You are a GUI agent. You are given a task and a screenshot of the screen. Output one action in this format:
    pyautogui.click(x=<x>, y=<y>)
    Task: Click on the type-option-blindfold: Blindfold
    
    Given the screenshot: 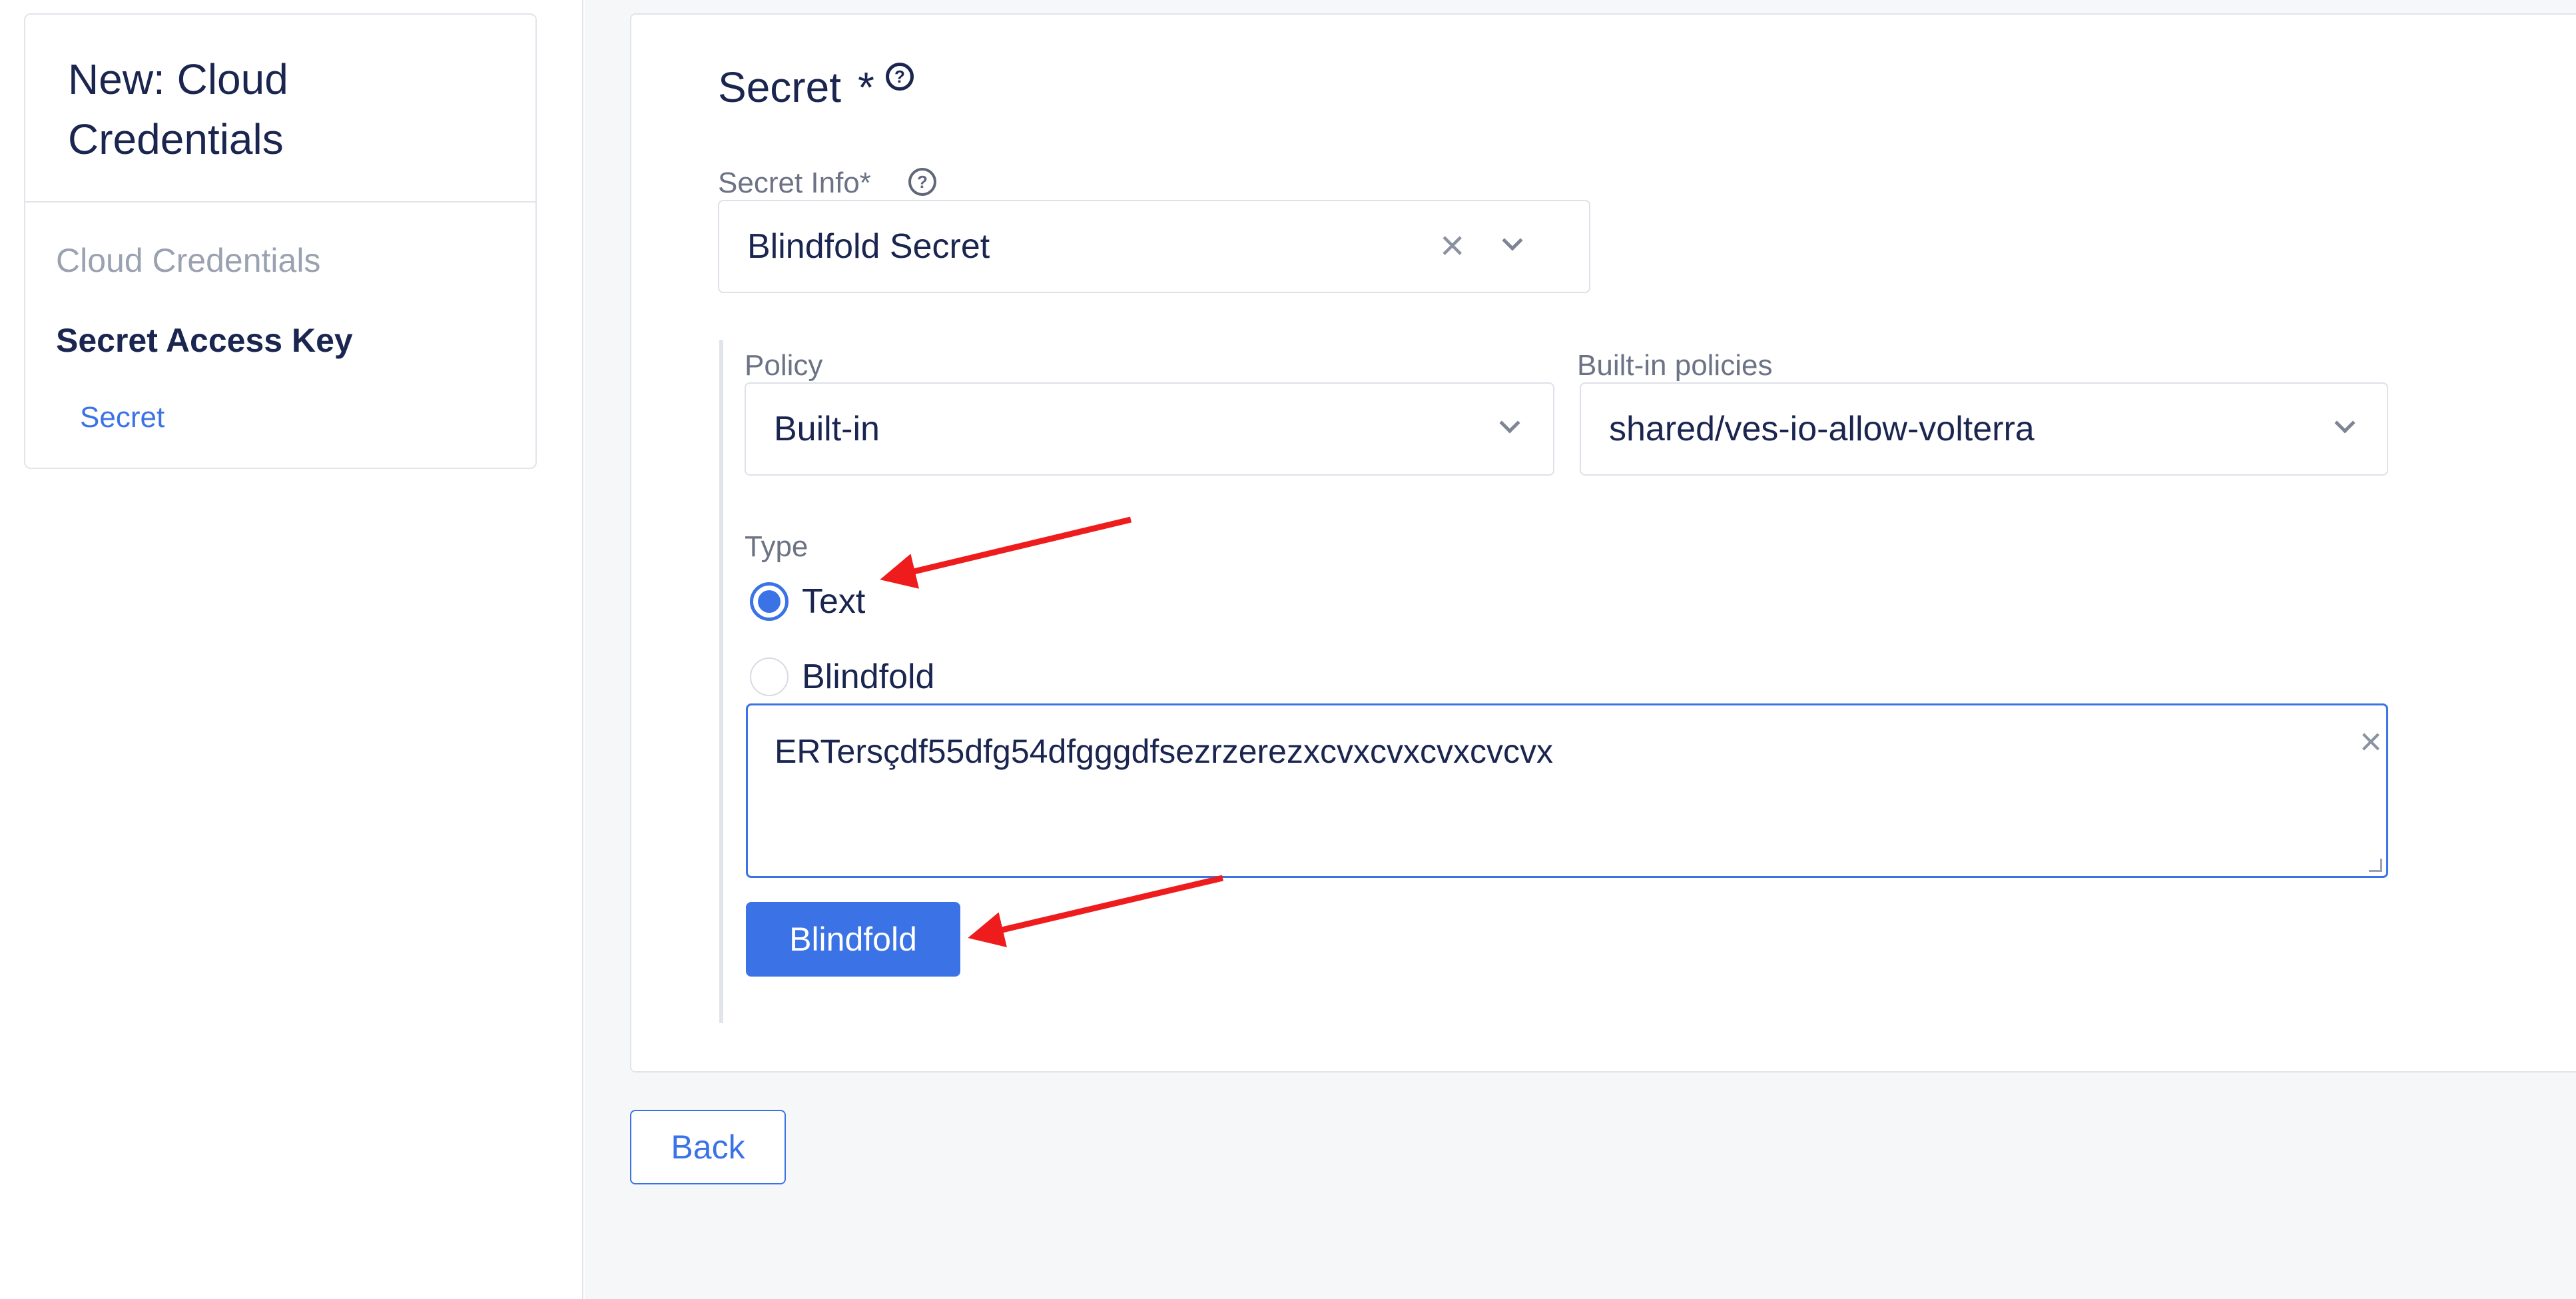 What is the action you would take?
    pyautogui.click(x=842, y=677)
    